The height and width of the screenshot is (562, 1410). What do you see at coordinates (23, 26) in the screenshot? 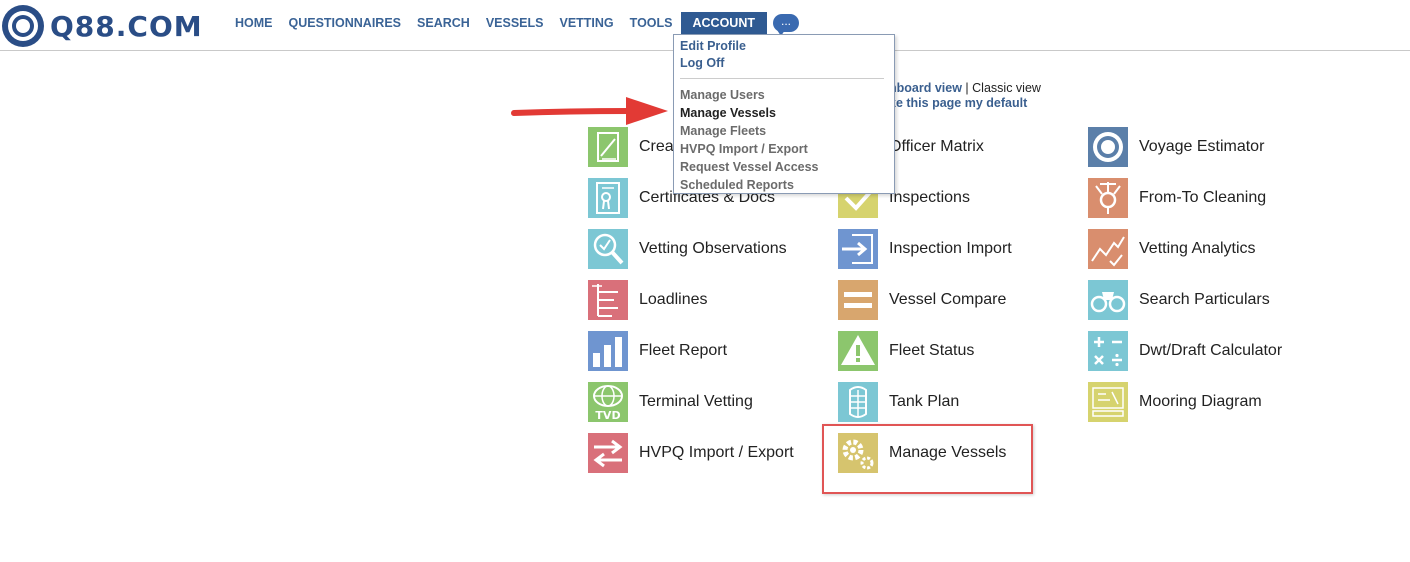
I see `q88-logo-icon` at bounding box center [23, 26].